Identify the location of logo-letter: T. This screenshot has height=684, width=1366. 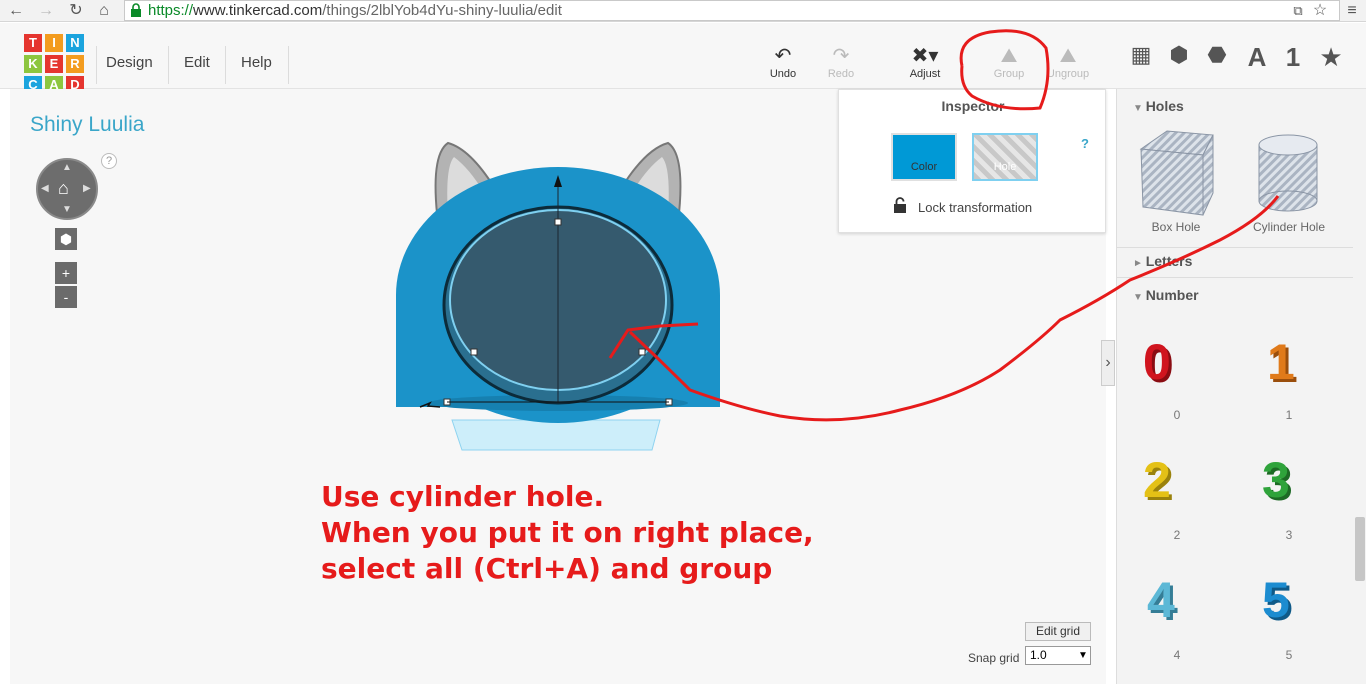
(33, 43).